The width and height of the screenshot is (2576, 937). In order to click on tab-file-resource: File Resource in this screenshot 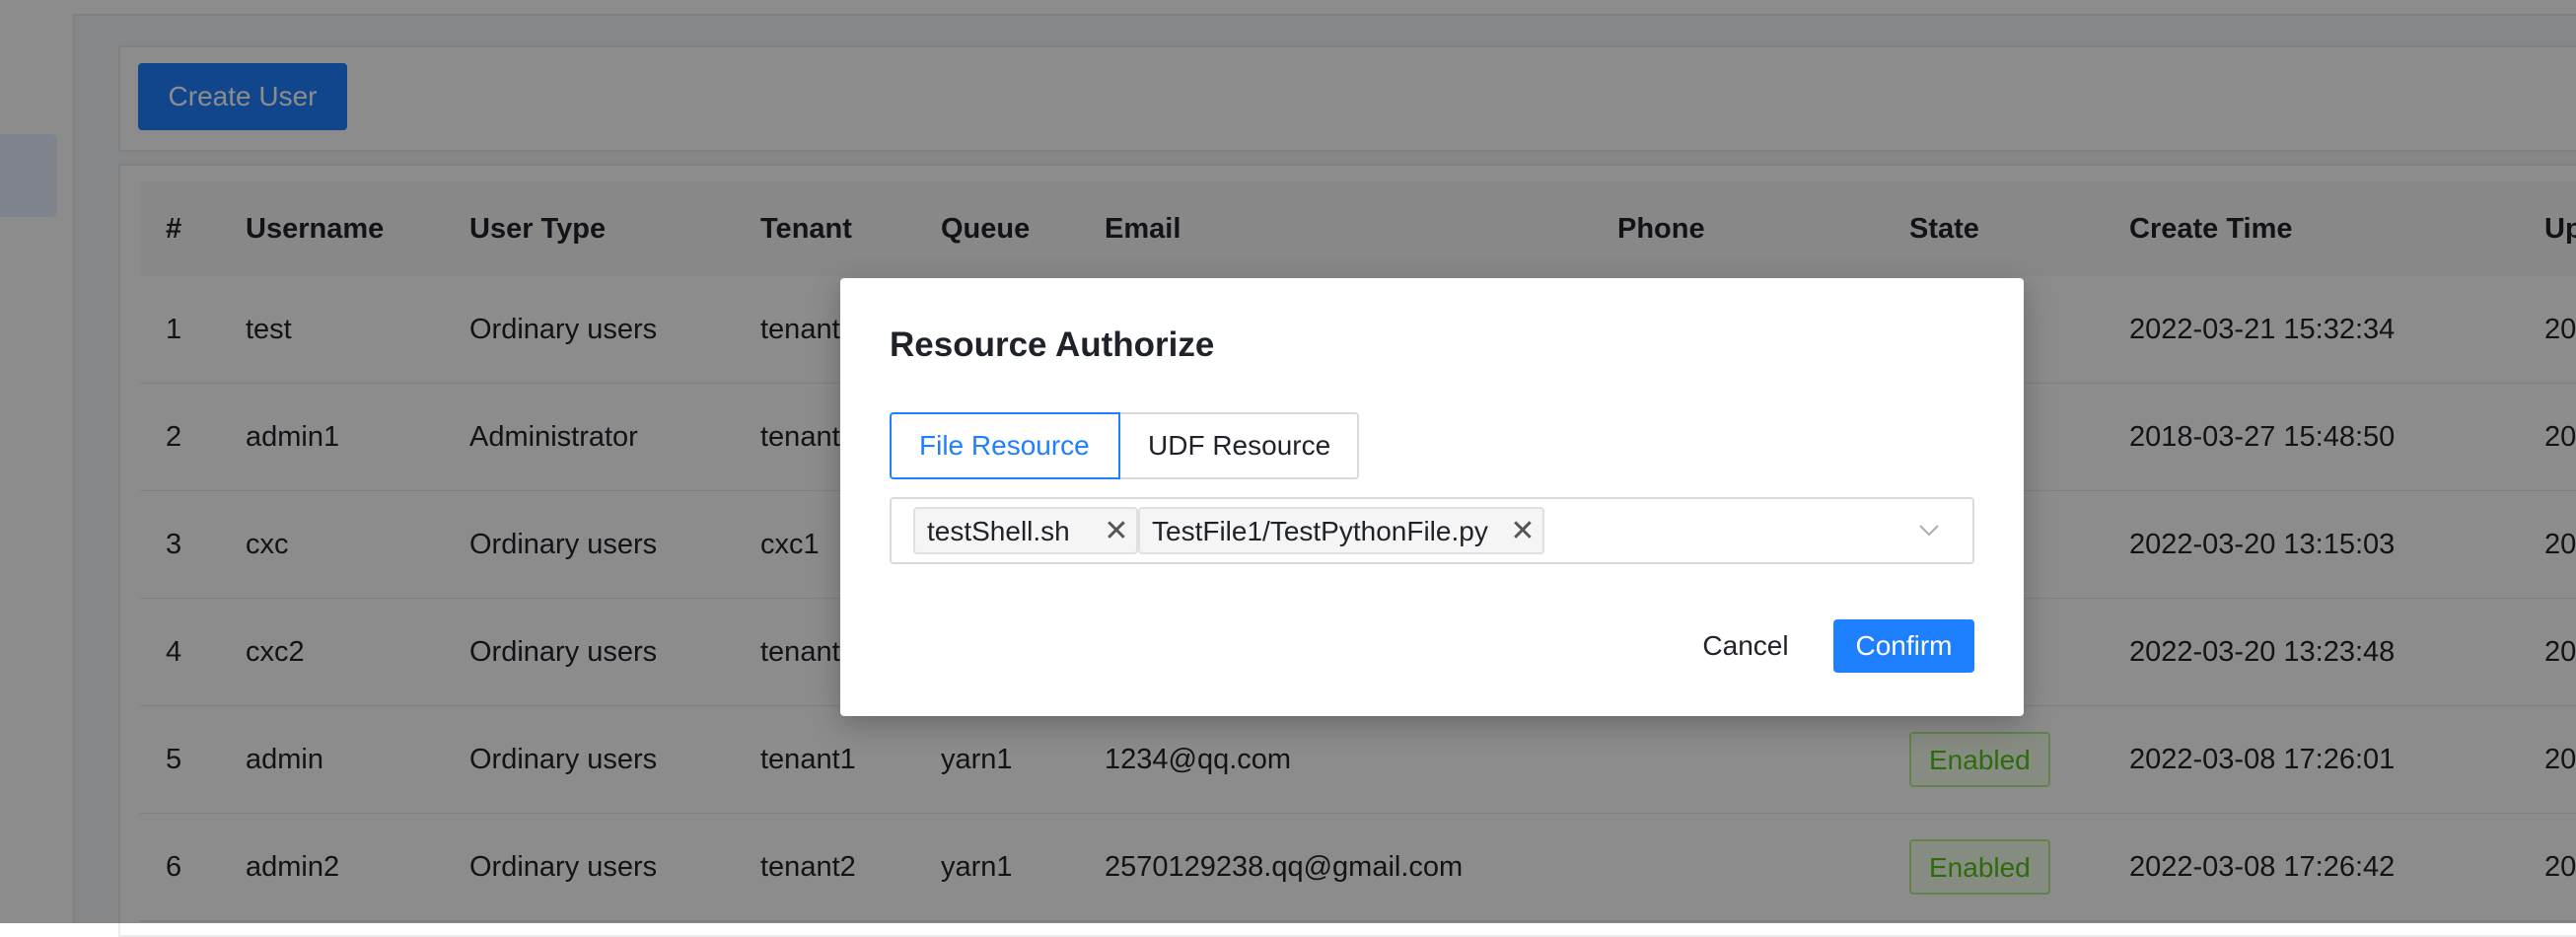, I will do `click(1005, 445)`.